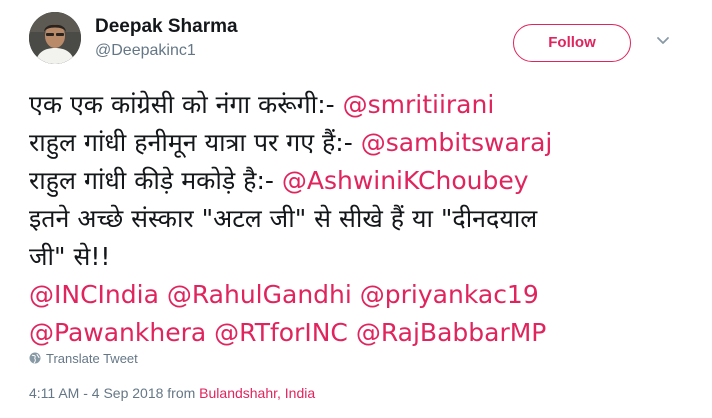  What do you see at coordinates (449, 294) in the screenshot?
I see `mention-link: @priyankac19` at bounding box center [449, 294].